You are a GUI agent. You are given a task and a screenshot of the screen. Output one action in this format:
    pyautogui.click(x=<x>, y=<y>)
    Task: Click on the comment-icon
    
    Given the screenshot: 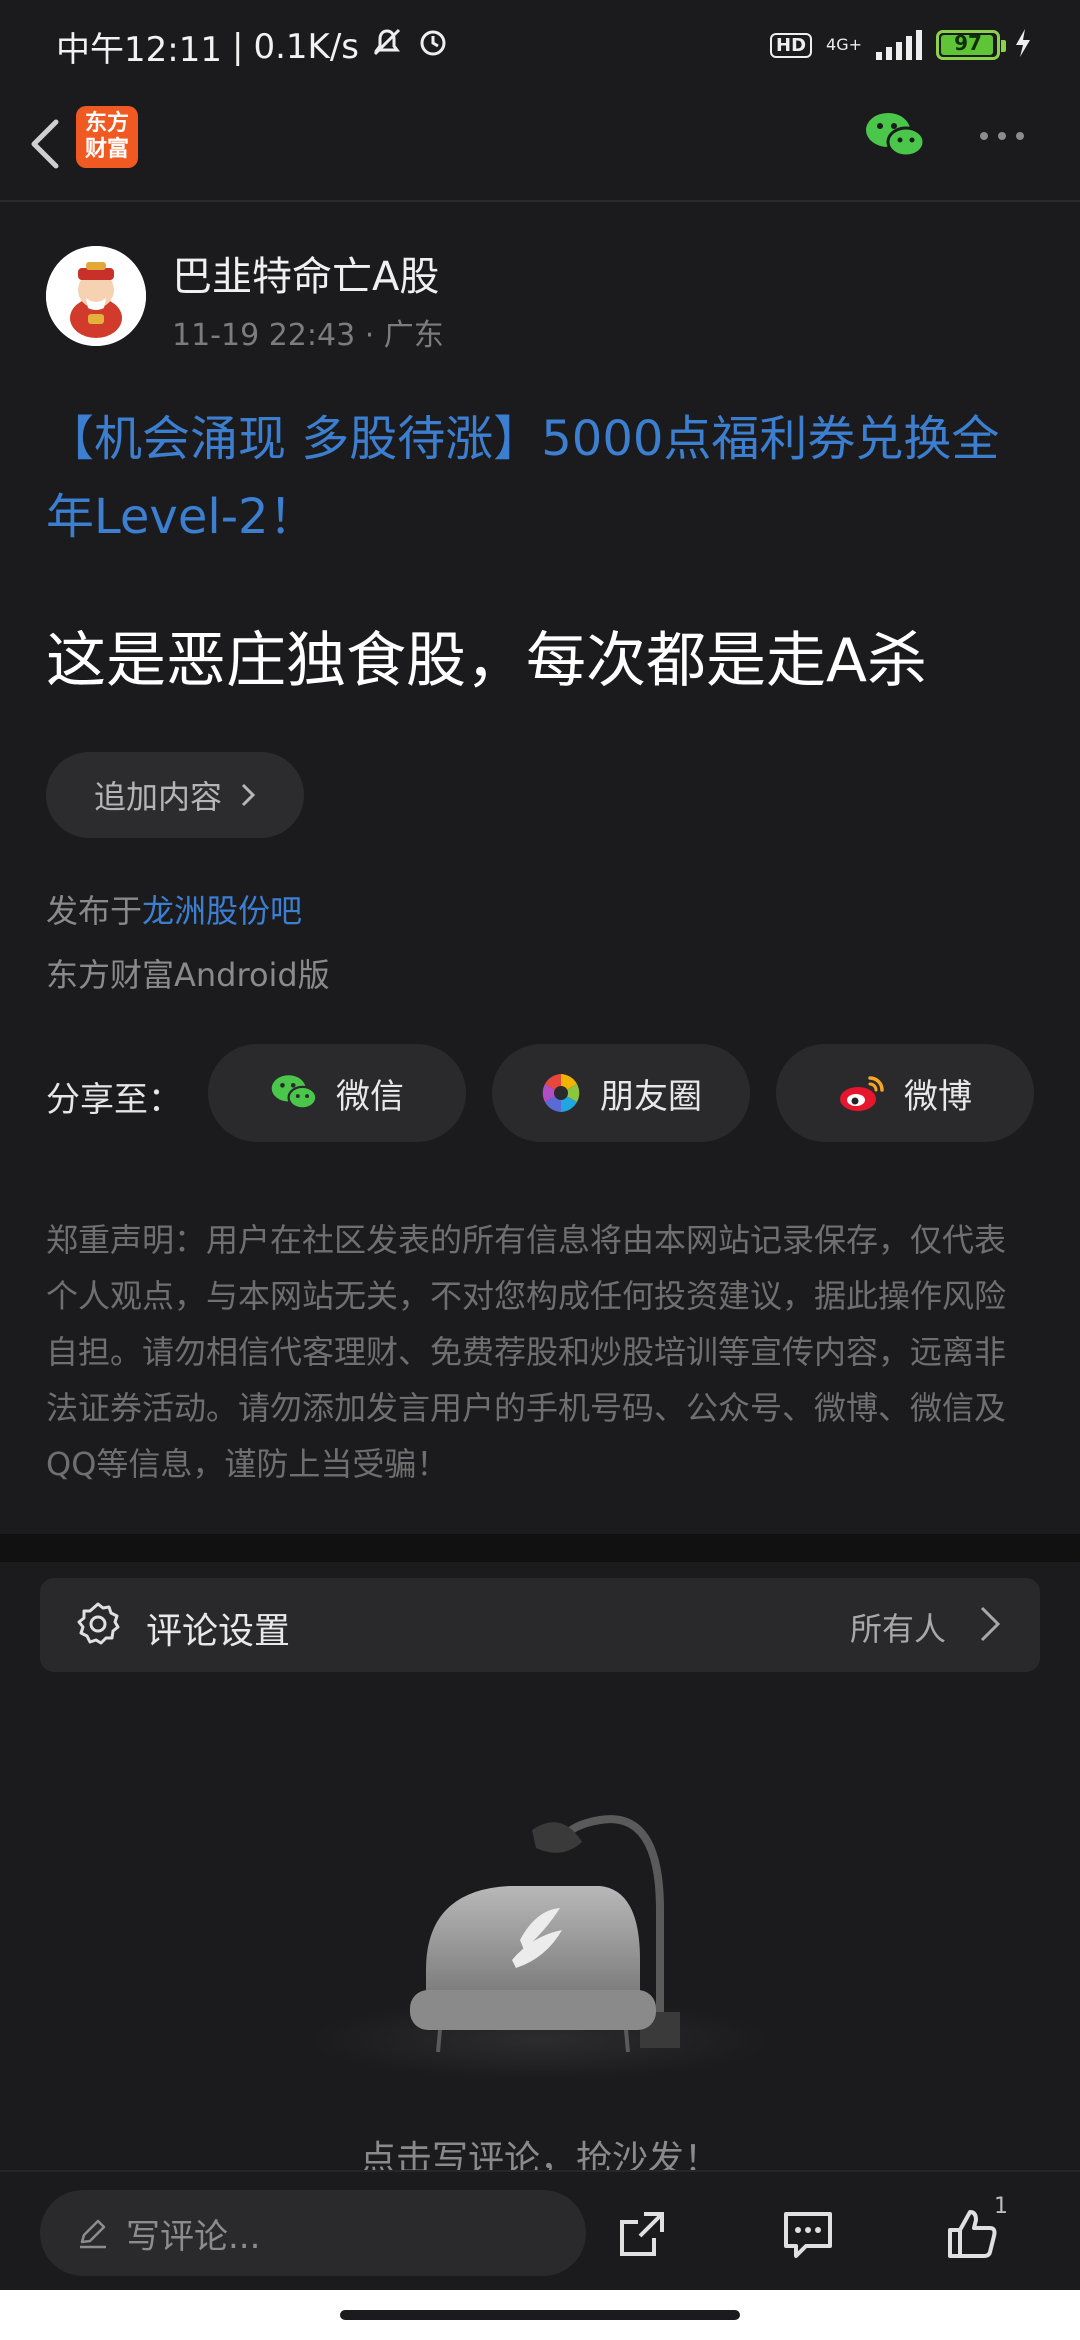 What is the action you would take?
    pyautogui.click(x=808, y=2235)
    